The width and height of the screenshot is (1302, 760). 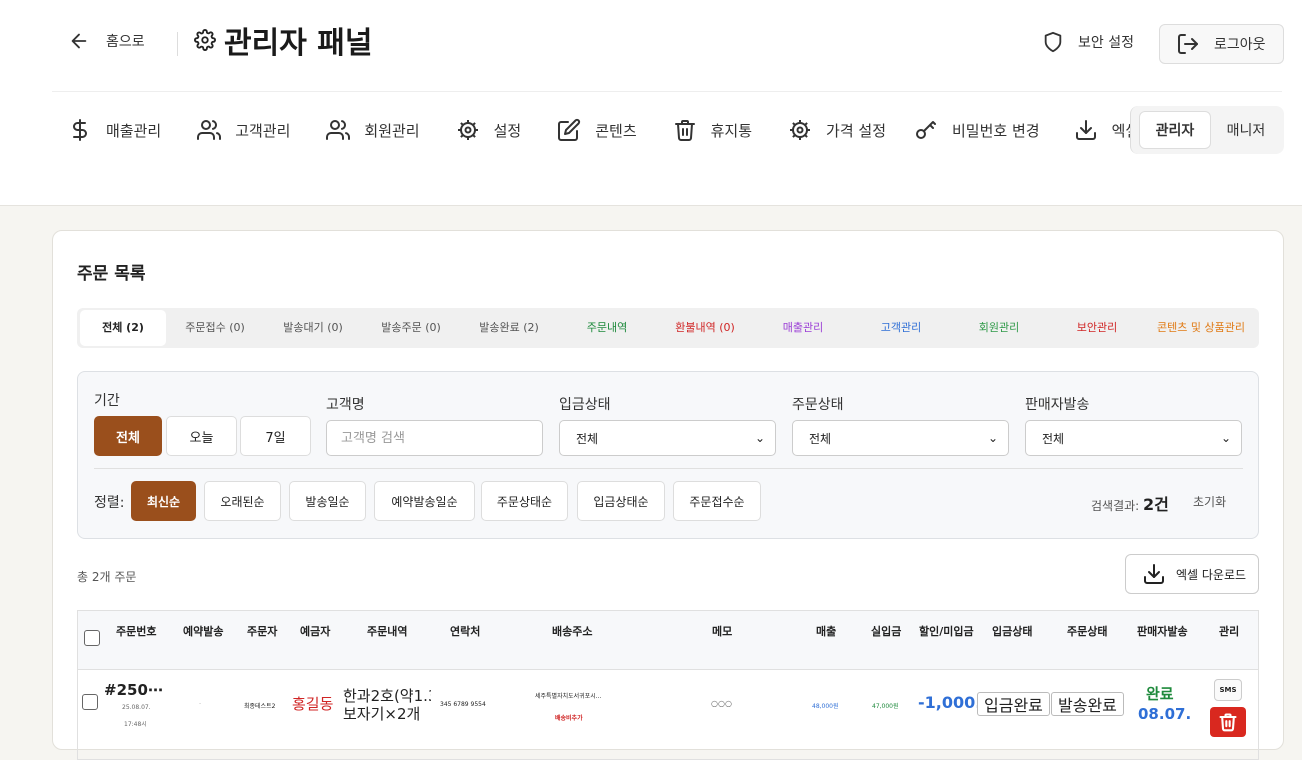 What do you see at coordinates (313, 704) in the screenshot?
I see `depositor-name: 홍길동` at bounding box center [313, 704].